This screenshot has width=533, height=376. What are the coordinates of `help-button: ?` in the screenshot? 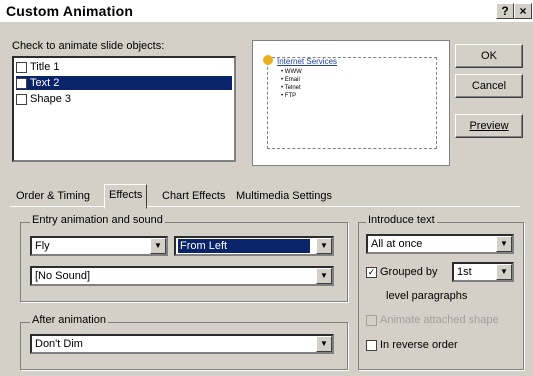 It's located at (505, 11).